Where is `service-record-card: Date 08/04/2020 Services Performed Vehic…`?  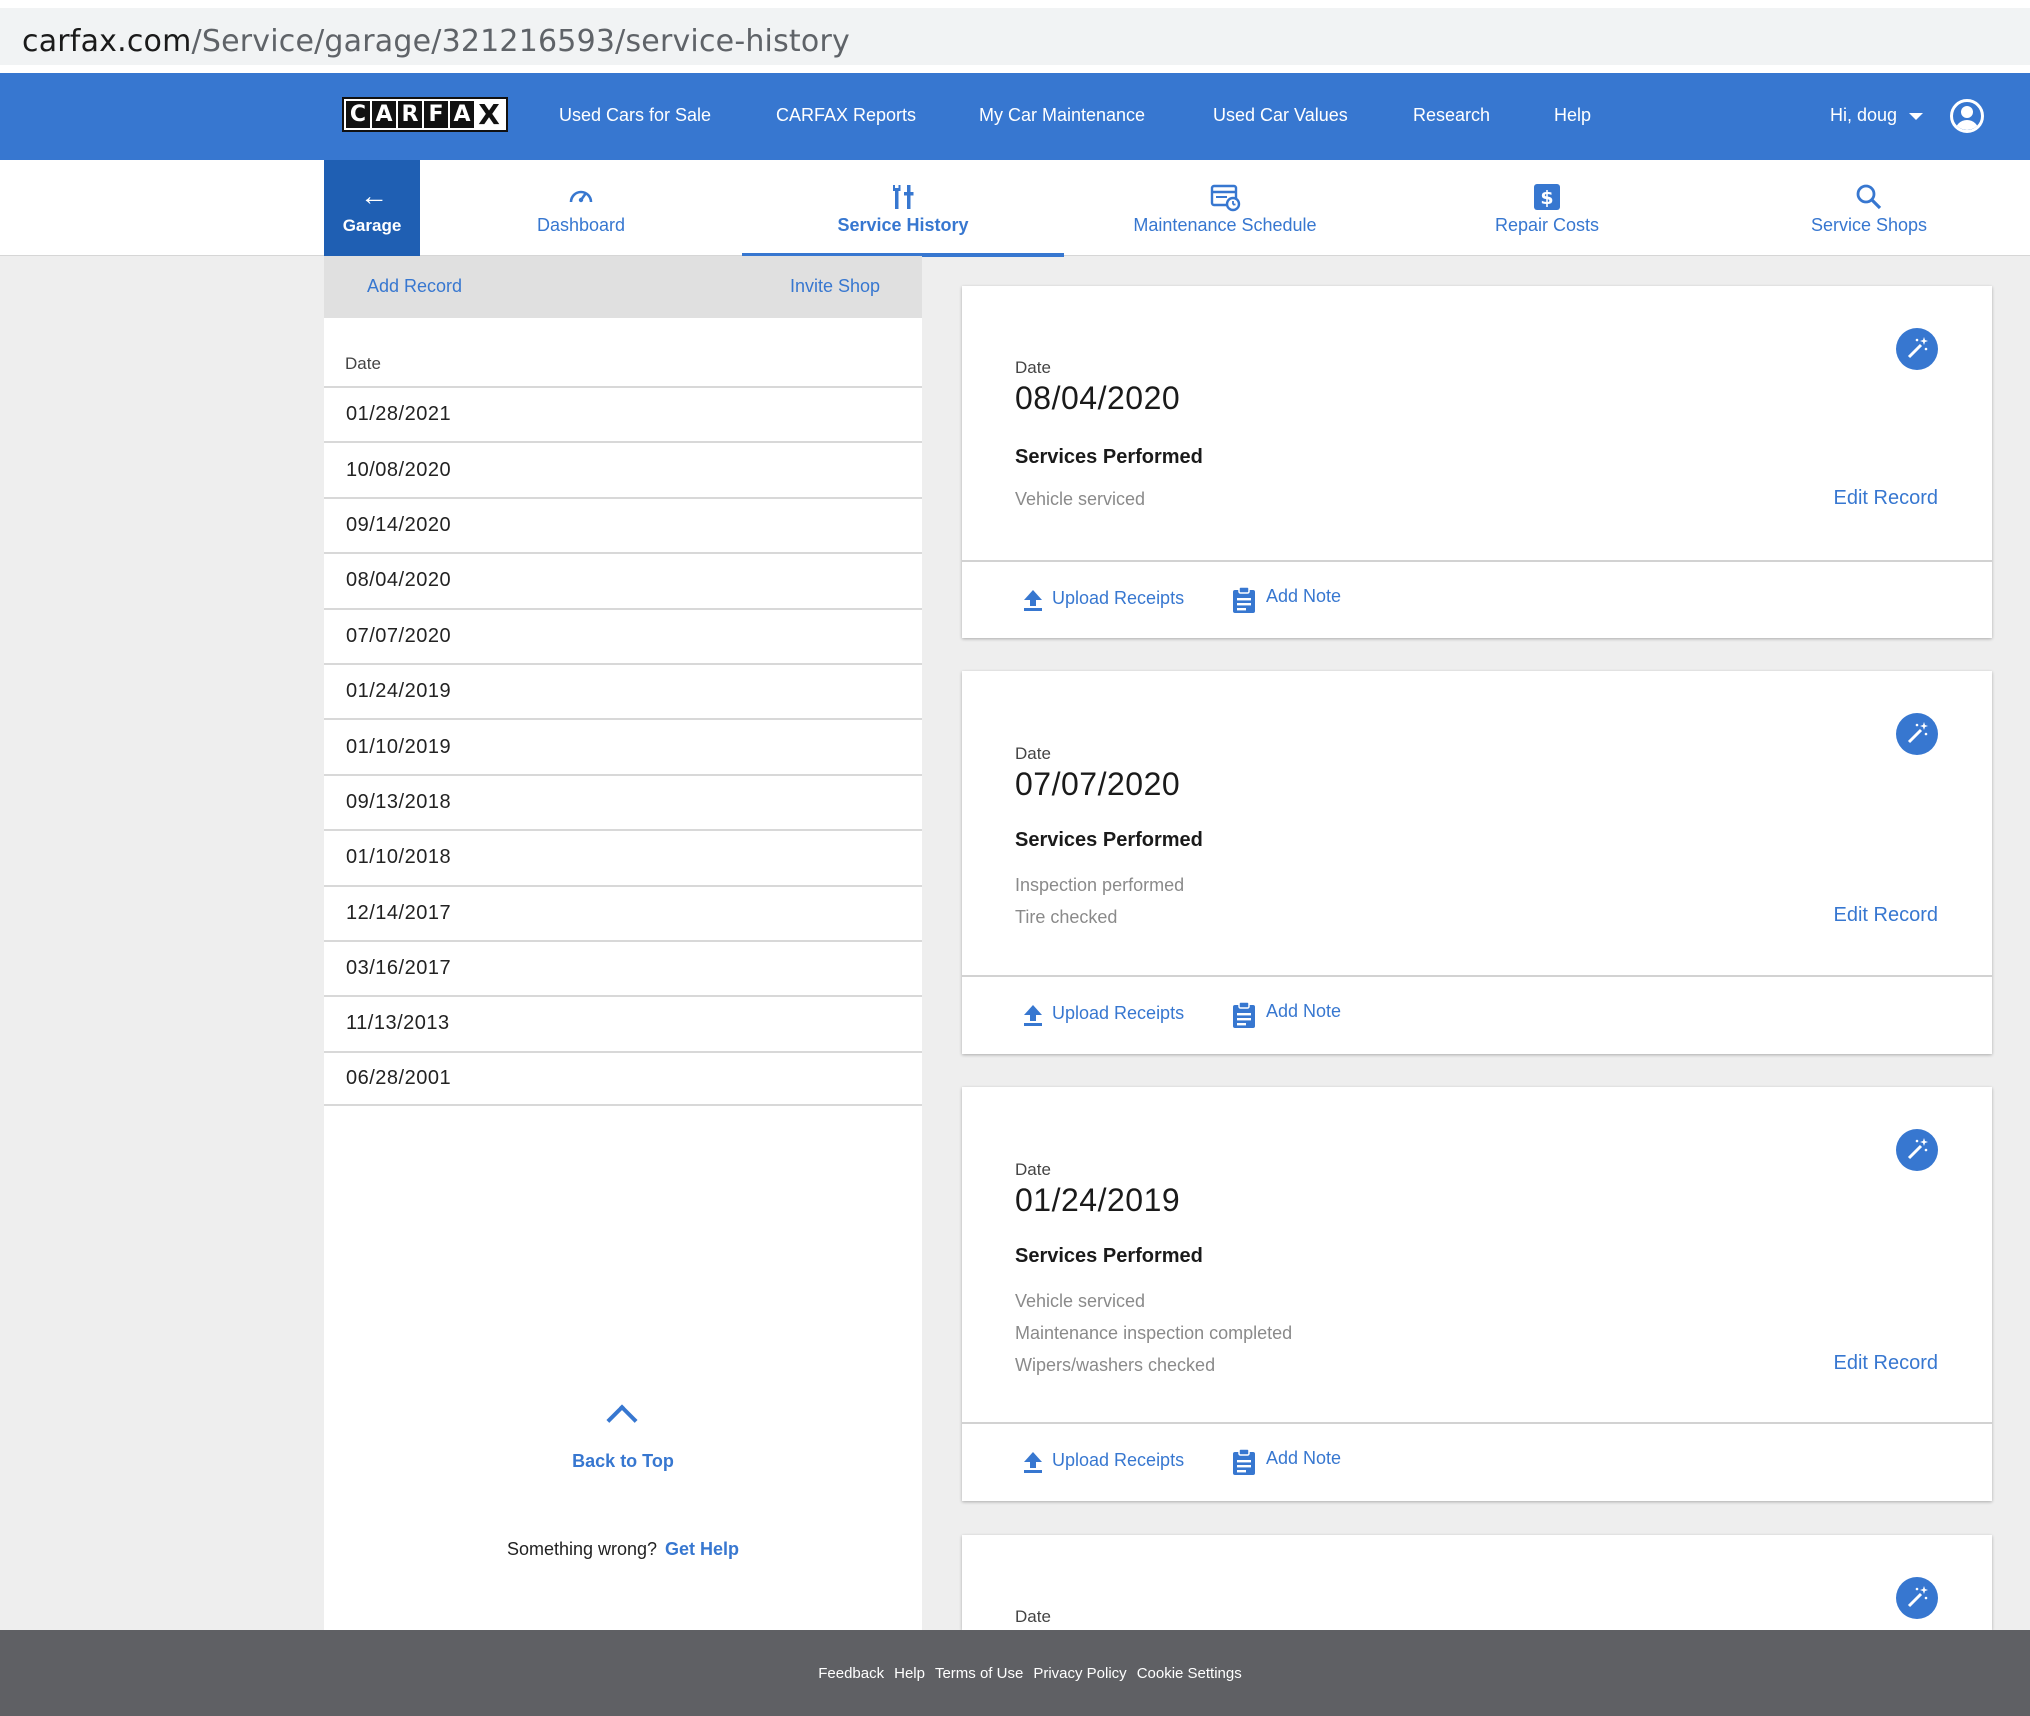 service-record-card: Date 08/04/2020 Services Performed Vehic… is located at coordinates (1477, 462).